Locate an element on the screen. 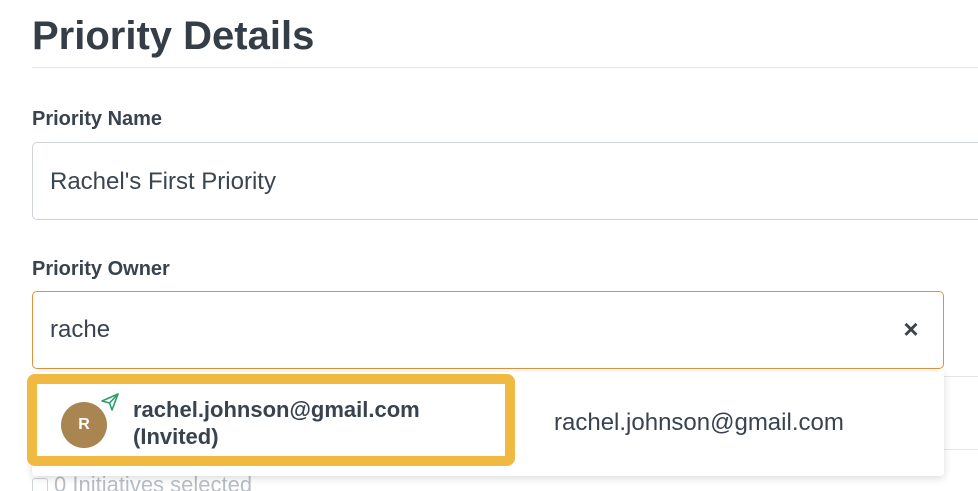  clear-icon: × is located at coordinates (911, 329).